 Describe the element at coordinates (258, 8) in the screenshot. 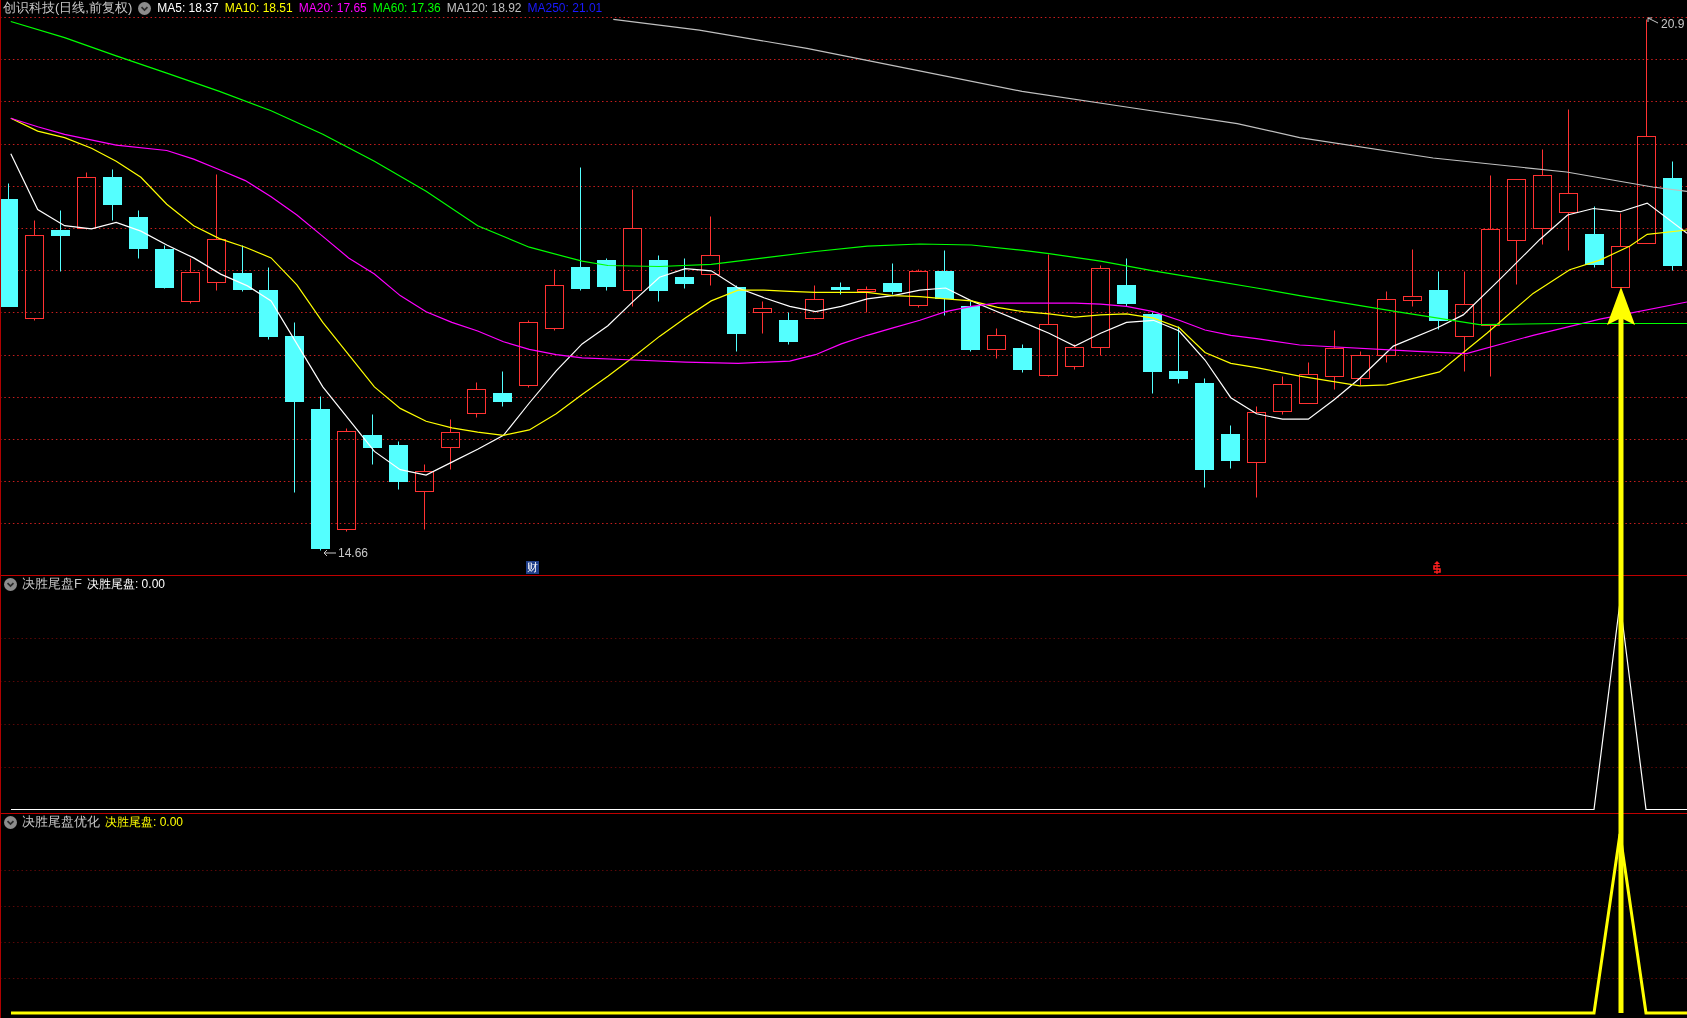

I see `indicator-value: MA10: 18.51` at that location.